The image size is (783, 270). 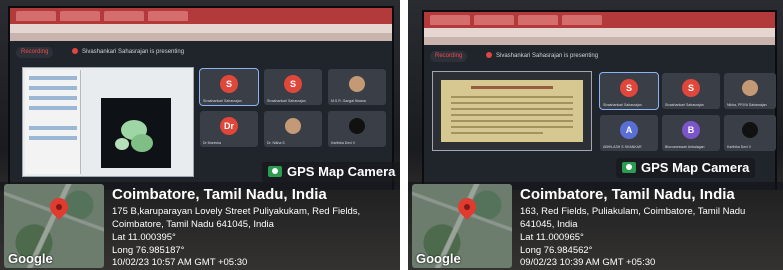 What do you see at coordinates (552, 237) in the screenshot?
I see `latitude: Lat 11.000965°` at bounding box center [552, 237].